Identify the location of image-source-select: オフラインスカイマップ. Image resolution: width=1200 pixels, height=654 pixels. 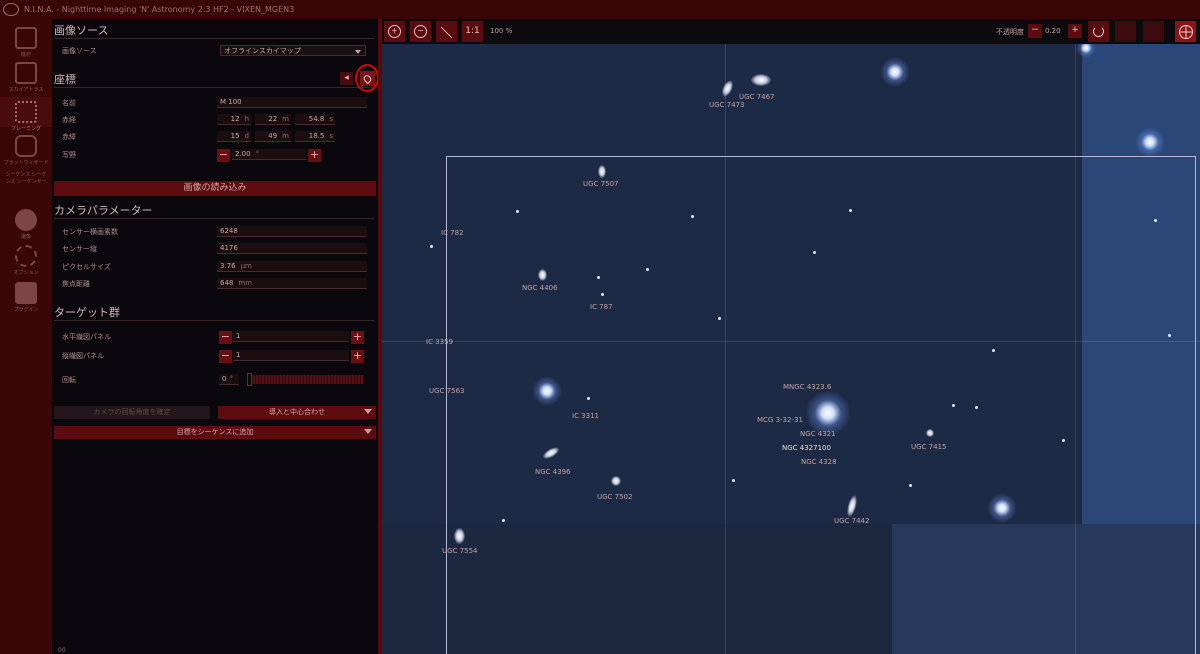
(293, 50).